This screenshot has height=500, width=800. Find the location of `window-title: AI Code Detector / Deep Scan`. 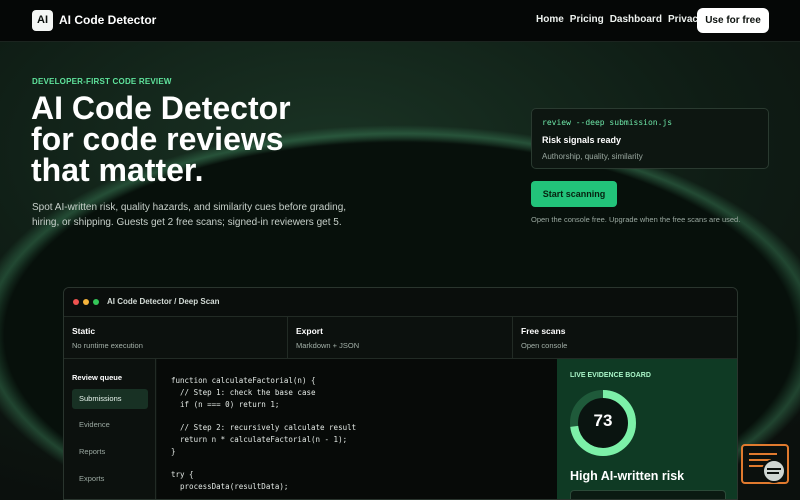

window-title: AI Code Detector / Deep Scan is located at coordinates (163, 301).